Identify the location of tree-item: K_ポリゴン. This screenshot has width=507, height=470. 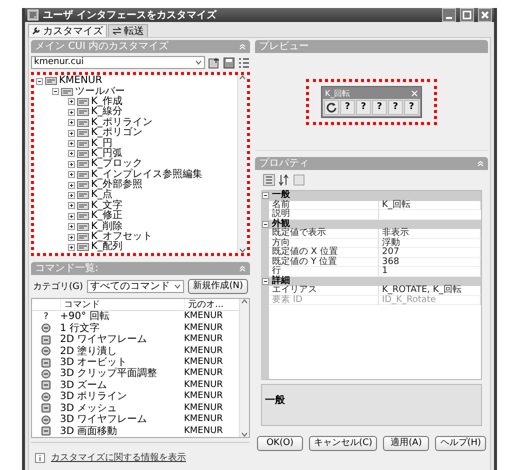
(117, 133).